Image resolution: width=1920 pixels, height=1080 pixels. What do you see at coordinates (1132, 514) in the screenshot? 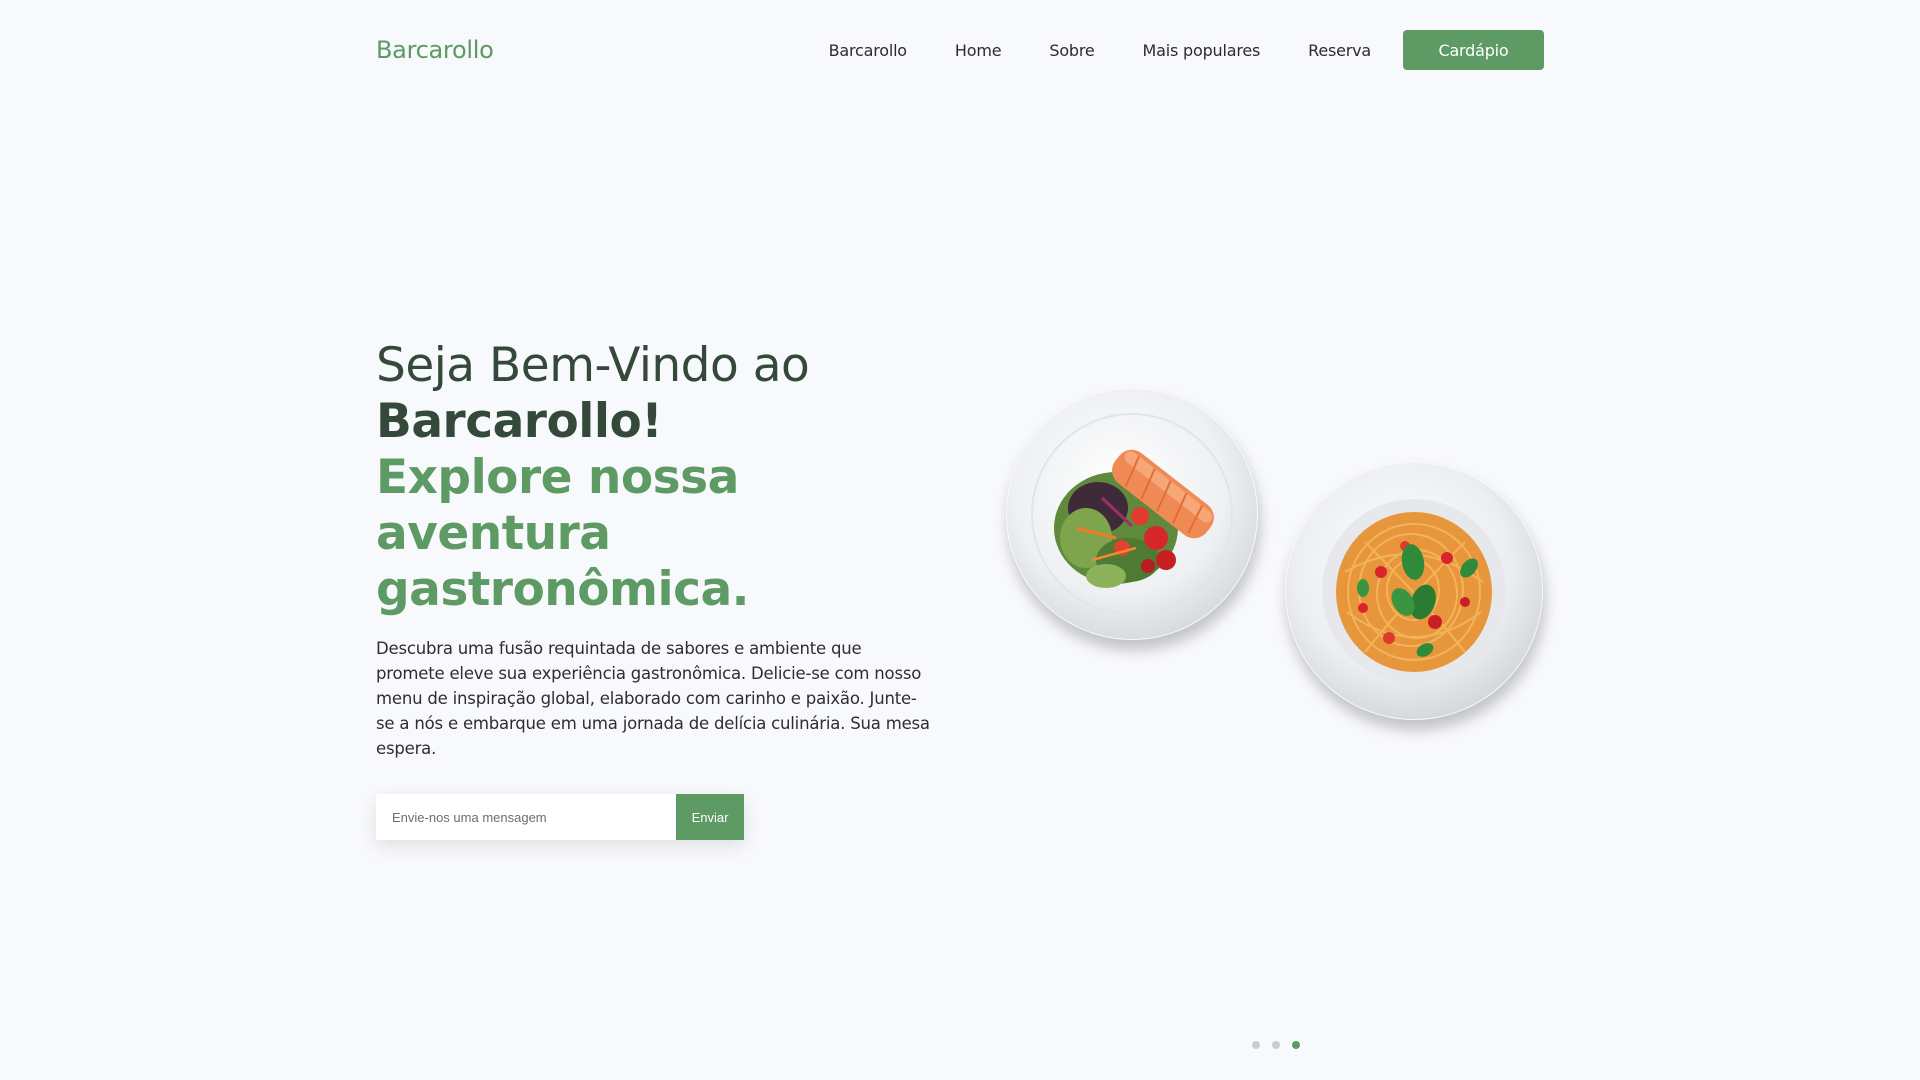
I see `salmon-salad-plate` at bounding box center [1132, 514].